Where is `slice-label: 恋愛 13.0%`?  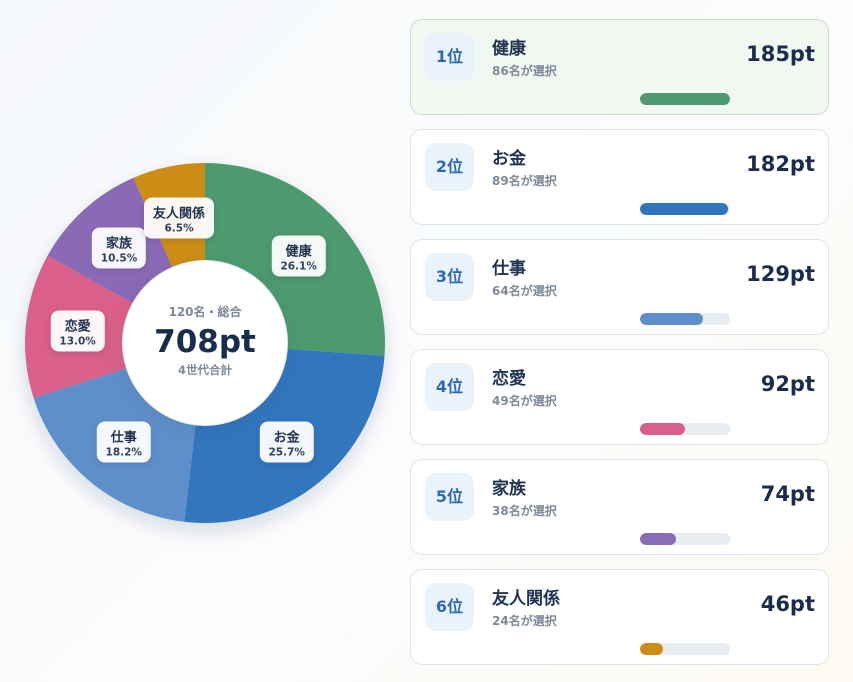
slice-label: 恋愛 13.0% is located at coordinates (77, 331).